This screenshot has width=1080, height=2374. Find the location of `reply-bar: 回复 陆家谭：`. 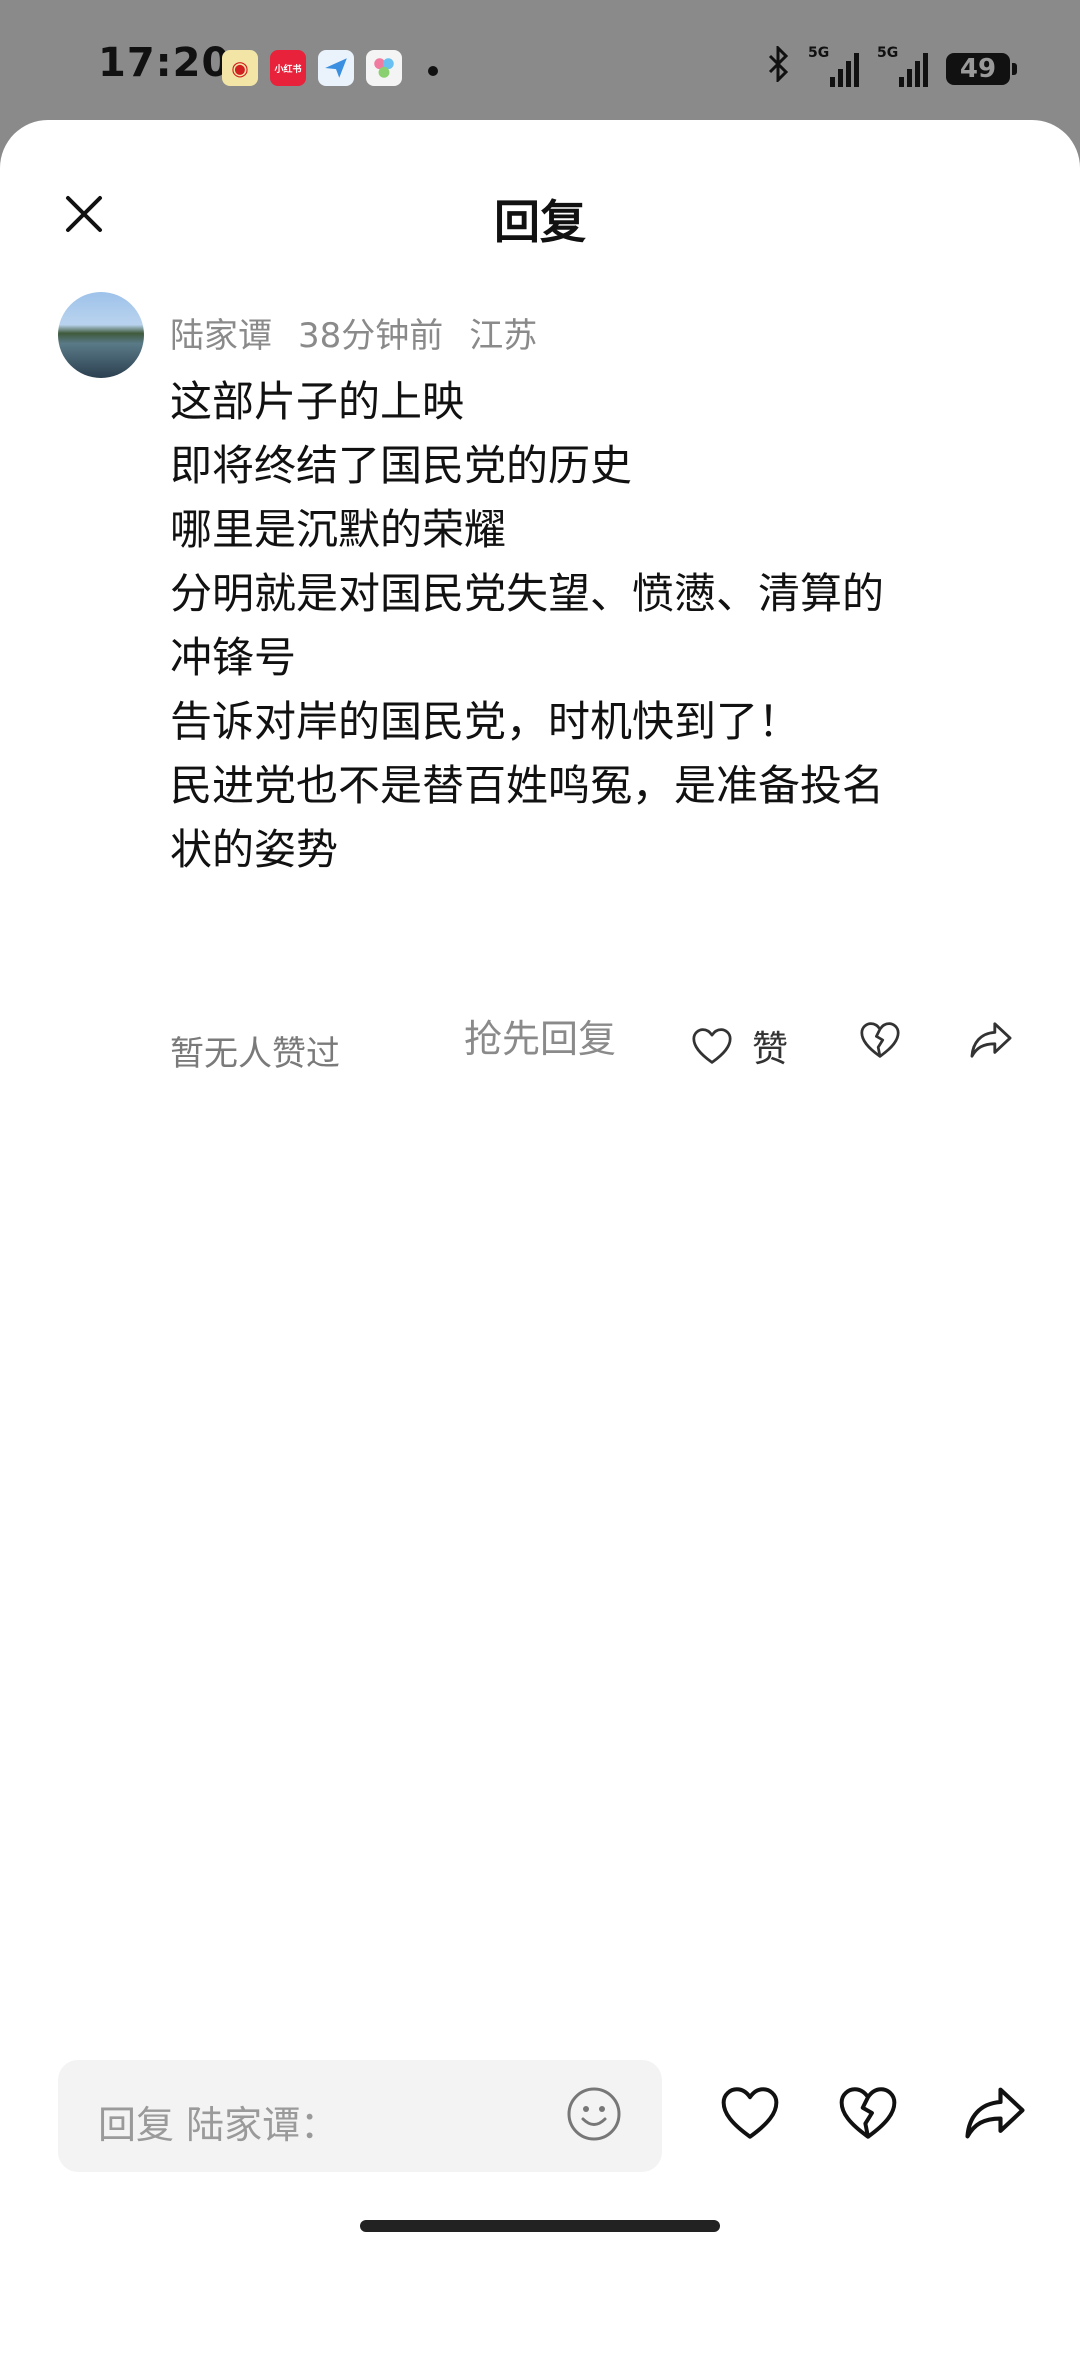

reply-bar: 回复 陆家谭： is located at coordinates (540, 2120).